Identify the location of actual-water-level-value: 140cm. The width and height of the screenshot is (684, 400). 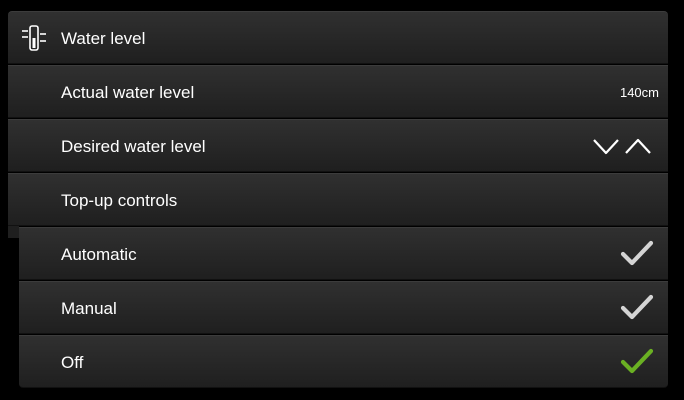
(639, 92).